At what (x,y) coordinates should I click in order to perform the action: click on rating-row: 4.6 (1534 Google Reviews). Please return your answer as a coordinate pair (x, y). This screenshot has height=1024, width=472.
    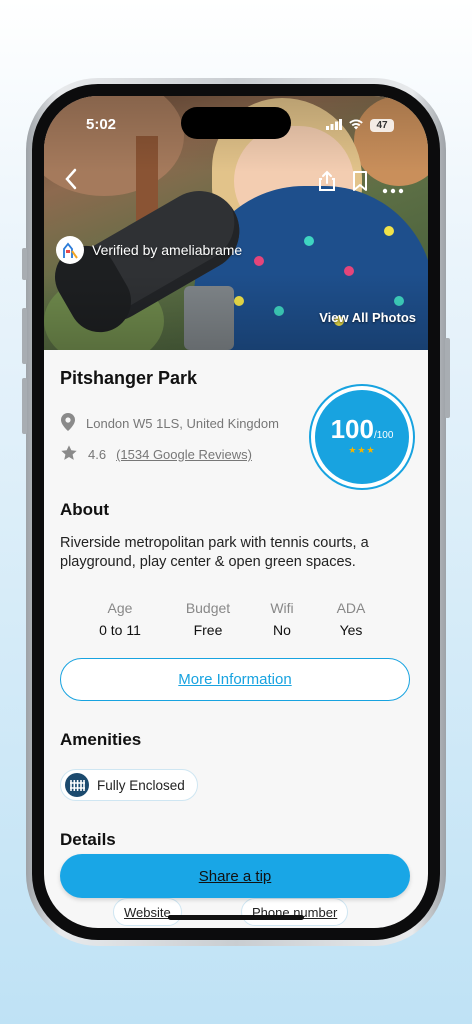
    Looking at the image, I should click on (156, 454).